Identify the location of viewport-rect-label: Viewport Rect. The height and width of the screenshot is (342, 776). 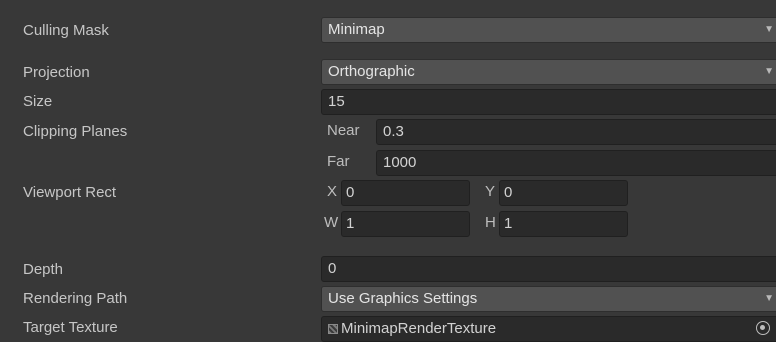
(70, 192).